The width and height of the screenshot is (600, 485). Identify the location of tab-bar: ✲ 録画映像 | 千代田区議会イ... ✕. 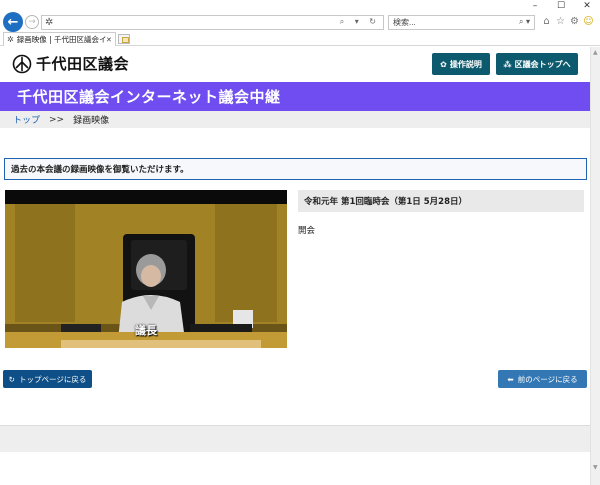
(300, 39).